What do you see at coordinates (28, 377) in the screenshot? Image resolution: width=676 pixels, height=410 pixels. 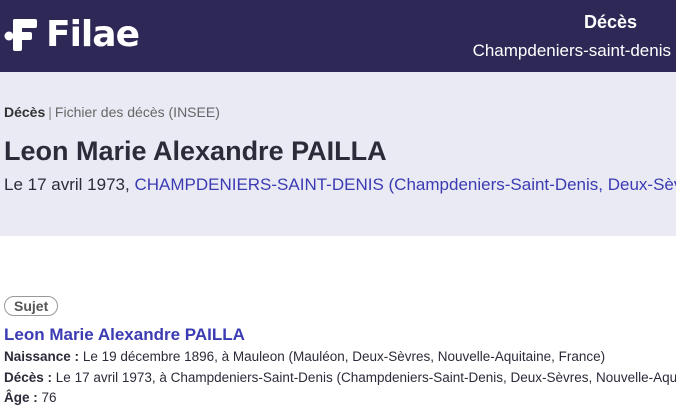 I see `death-label: Décès :` at bounding box center [28, 377].